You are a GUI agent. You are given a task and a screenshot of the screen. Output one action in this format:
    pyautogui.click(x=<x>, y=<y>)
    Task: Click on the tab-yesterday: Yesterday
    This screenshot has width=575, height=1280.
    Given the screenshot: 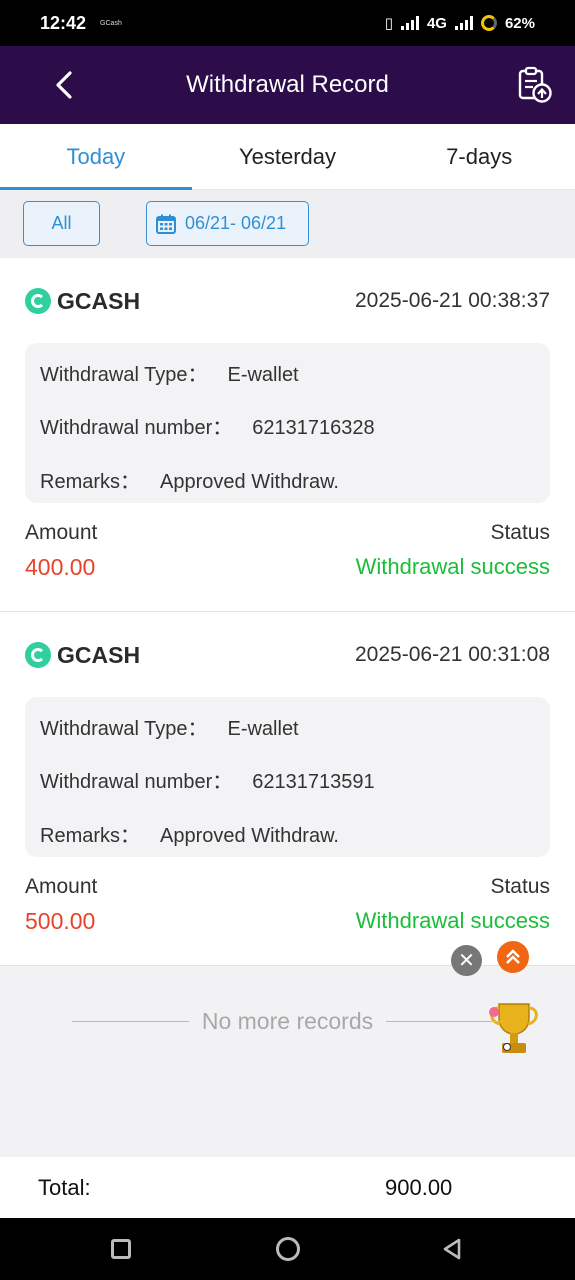 What is the action you would take?
    pyautogui.click(x=288, y=156)
    